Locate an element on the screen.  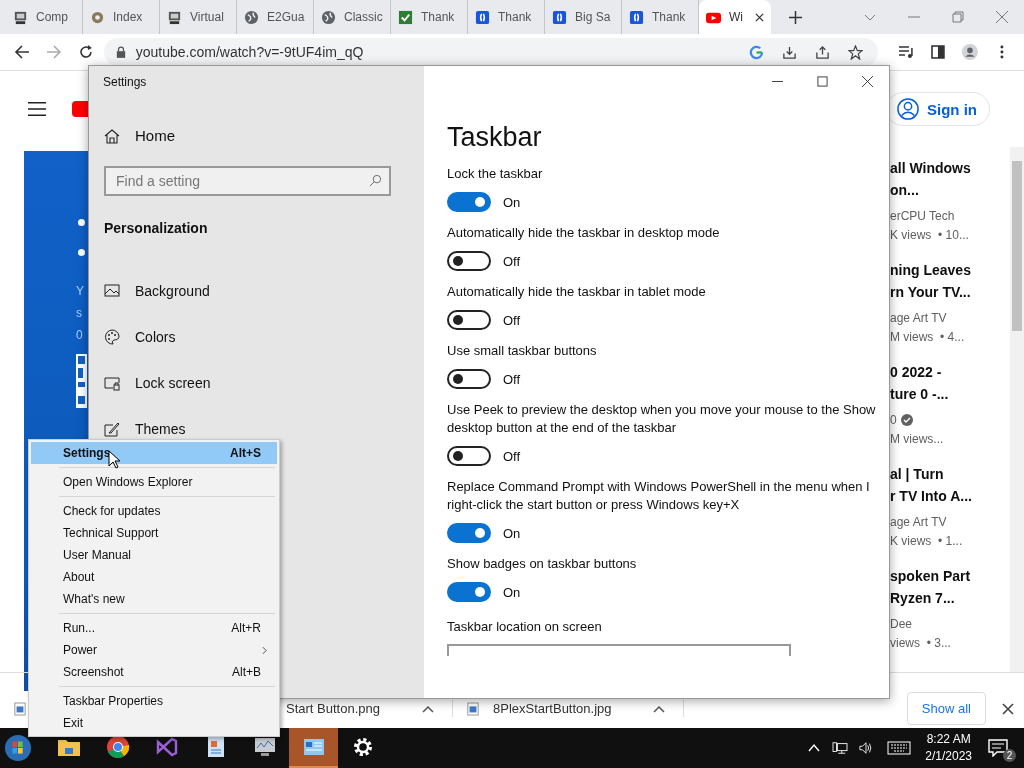
star-icon is located at coordinates (856, 52).